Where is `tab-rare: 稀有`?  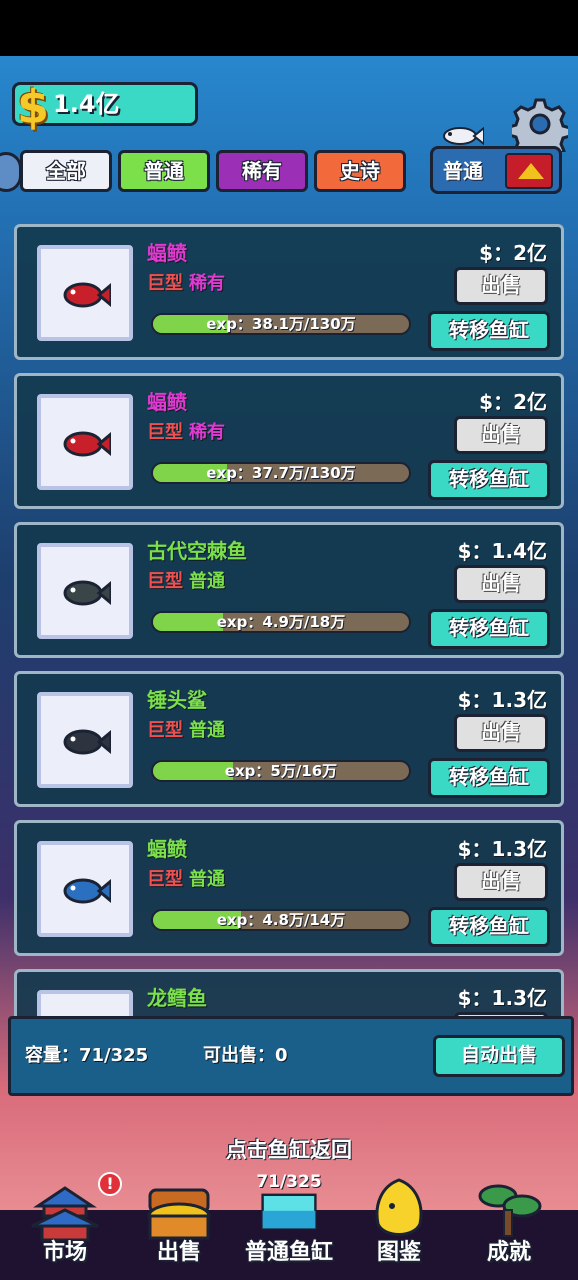
tab-rare: 稀有 is located at coordinates (262, 171).